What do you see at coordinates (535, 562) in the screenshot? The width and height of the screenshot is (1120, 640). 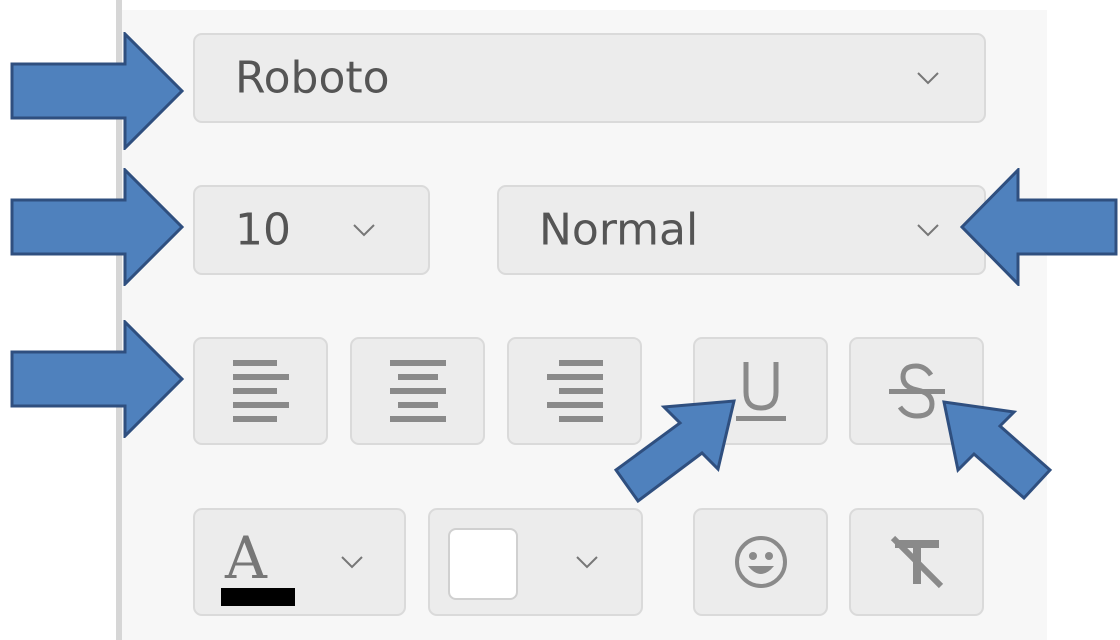 I see `background-color-button` at bounding box center [535, 562].